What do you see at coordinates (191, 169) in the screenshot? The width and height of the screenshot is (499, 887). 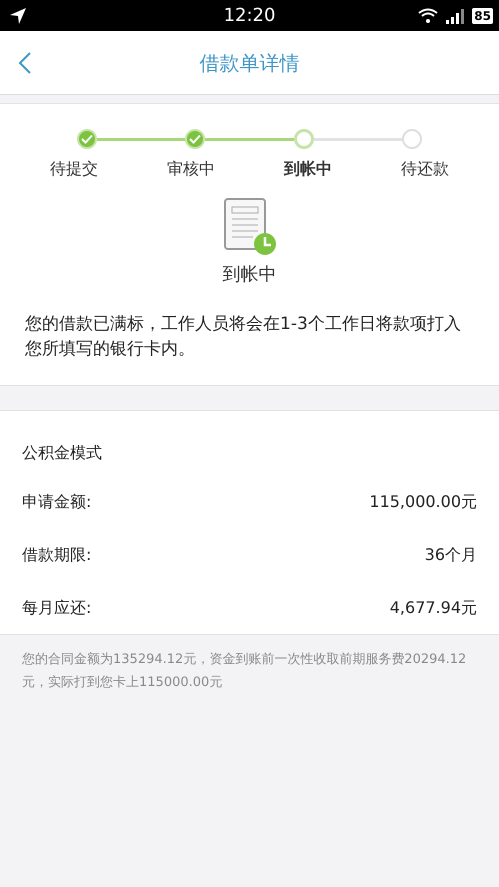 I see `step-label: 审核中` at bounding box center [191, 169].